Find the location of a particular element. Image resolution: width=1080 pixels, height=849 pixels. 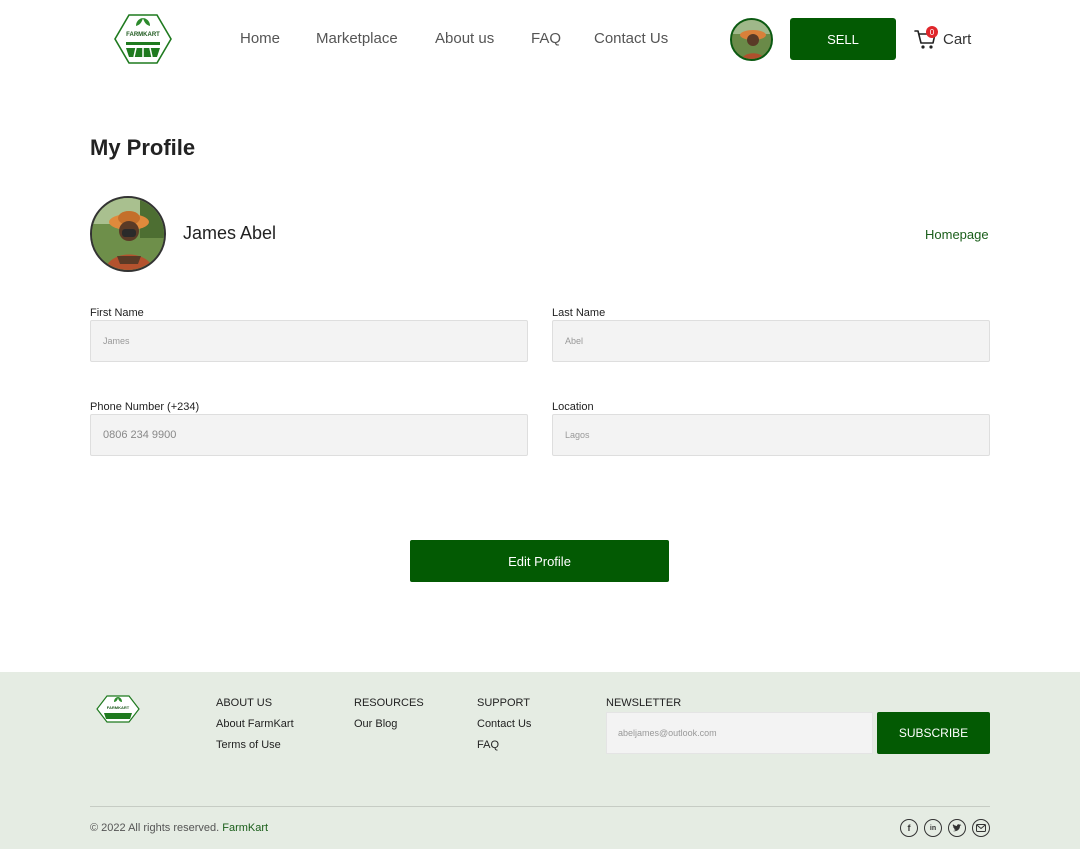

footer-logo-wordmark: FARMKART is located at coordinates (118, 707).